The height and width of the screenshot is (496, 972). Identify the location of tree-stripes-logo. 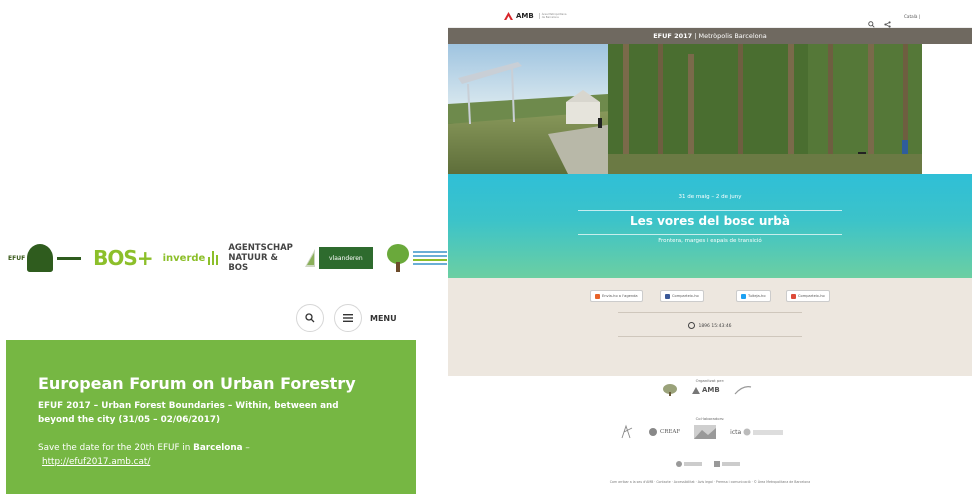
(416, 258).